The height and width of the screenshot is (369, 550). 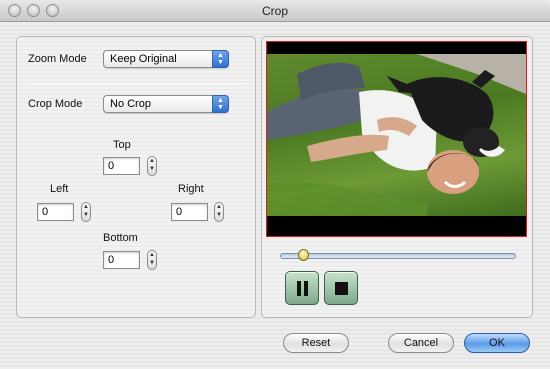 What do you see at coordinates (121, 166) in the screenshot?
I see `top-field: 0` at bounding box center [121, 166].